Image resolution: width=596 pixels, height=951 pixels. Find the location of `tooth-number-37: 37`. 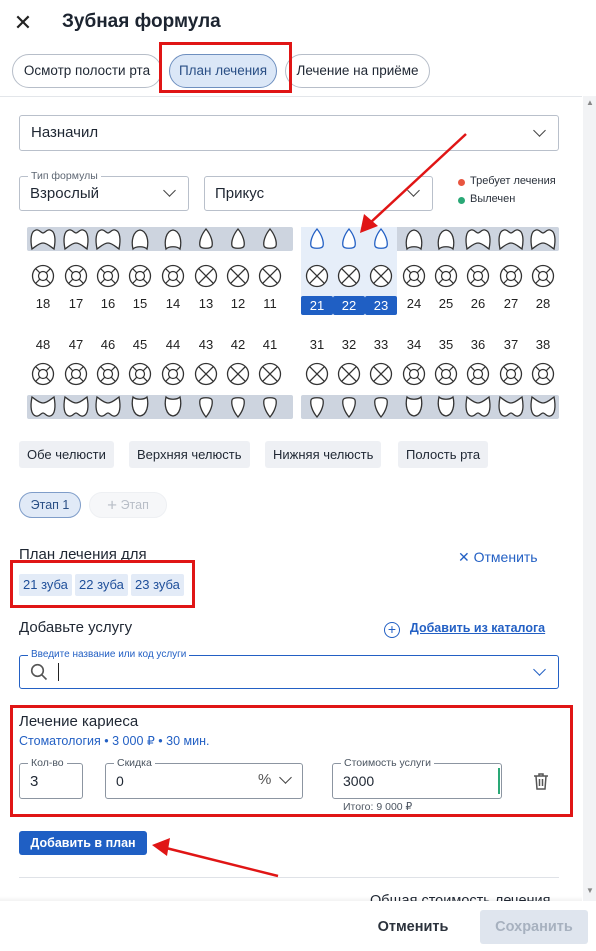

tooth-number-37: 37 is located at coordinates (511, 344).